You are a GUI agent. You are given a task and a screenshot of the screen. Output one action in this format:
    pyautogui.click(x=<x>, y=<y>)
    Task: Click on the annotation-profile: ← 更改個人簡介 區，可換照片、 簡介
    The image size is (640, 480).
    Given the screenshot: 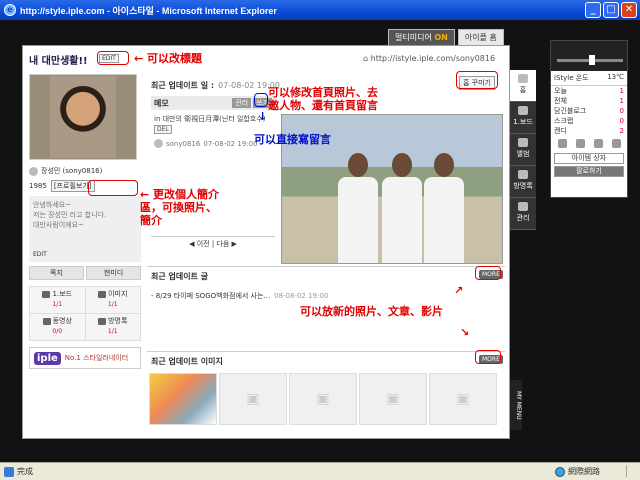 What is the action you would take?
    pyautogui.click(x=179, y=207)
    